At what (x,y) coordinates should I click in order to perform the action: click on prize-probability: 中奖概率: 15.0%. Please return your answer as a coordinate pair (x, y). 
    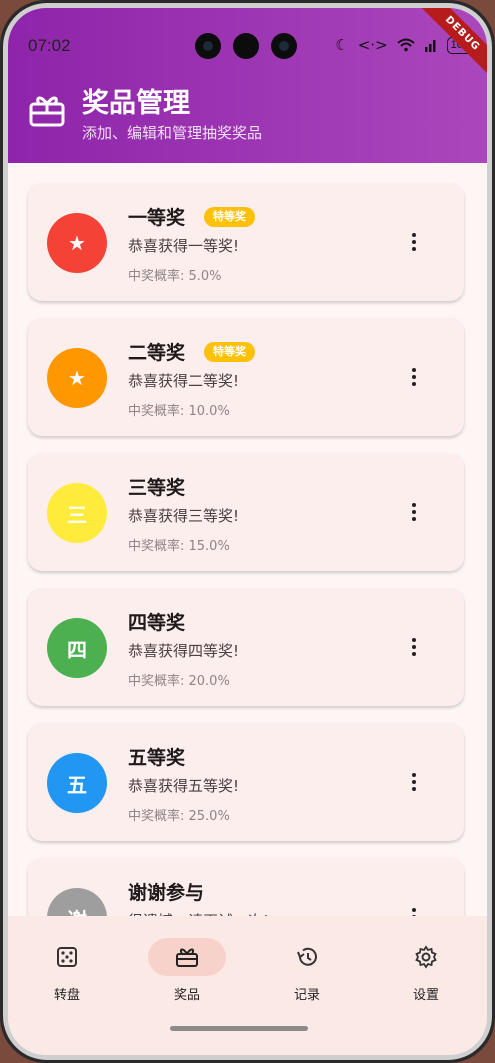
    Looking at the image, I should click on (179, 546).